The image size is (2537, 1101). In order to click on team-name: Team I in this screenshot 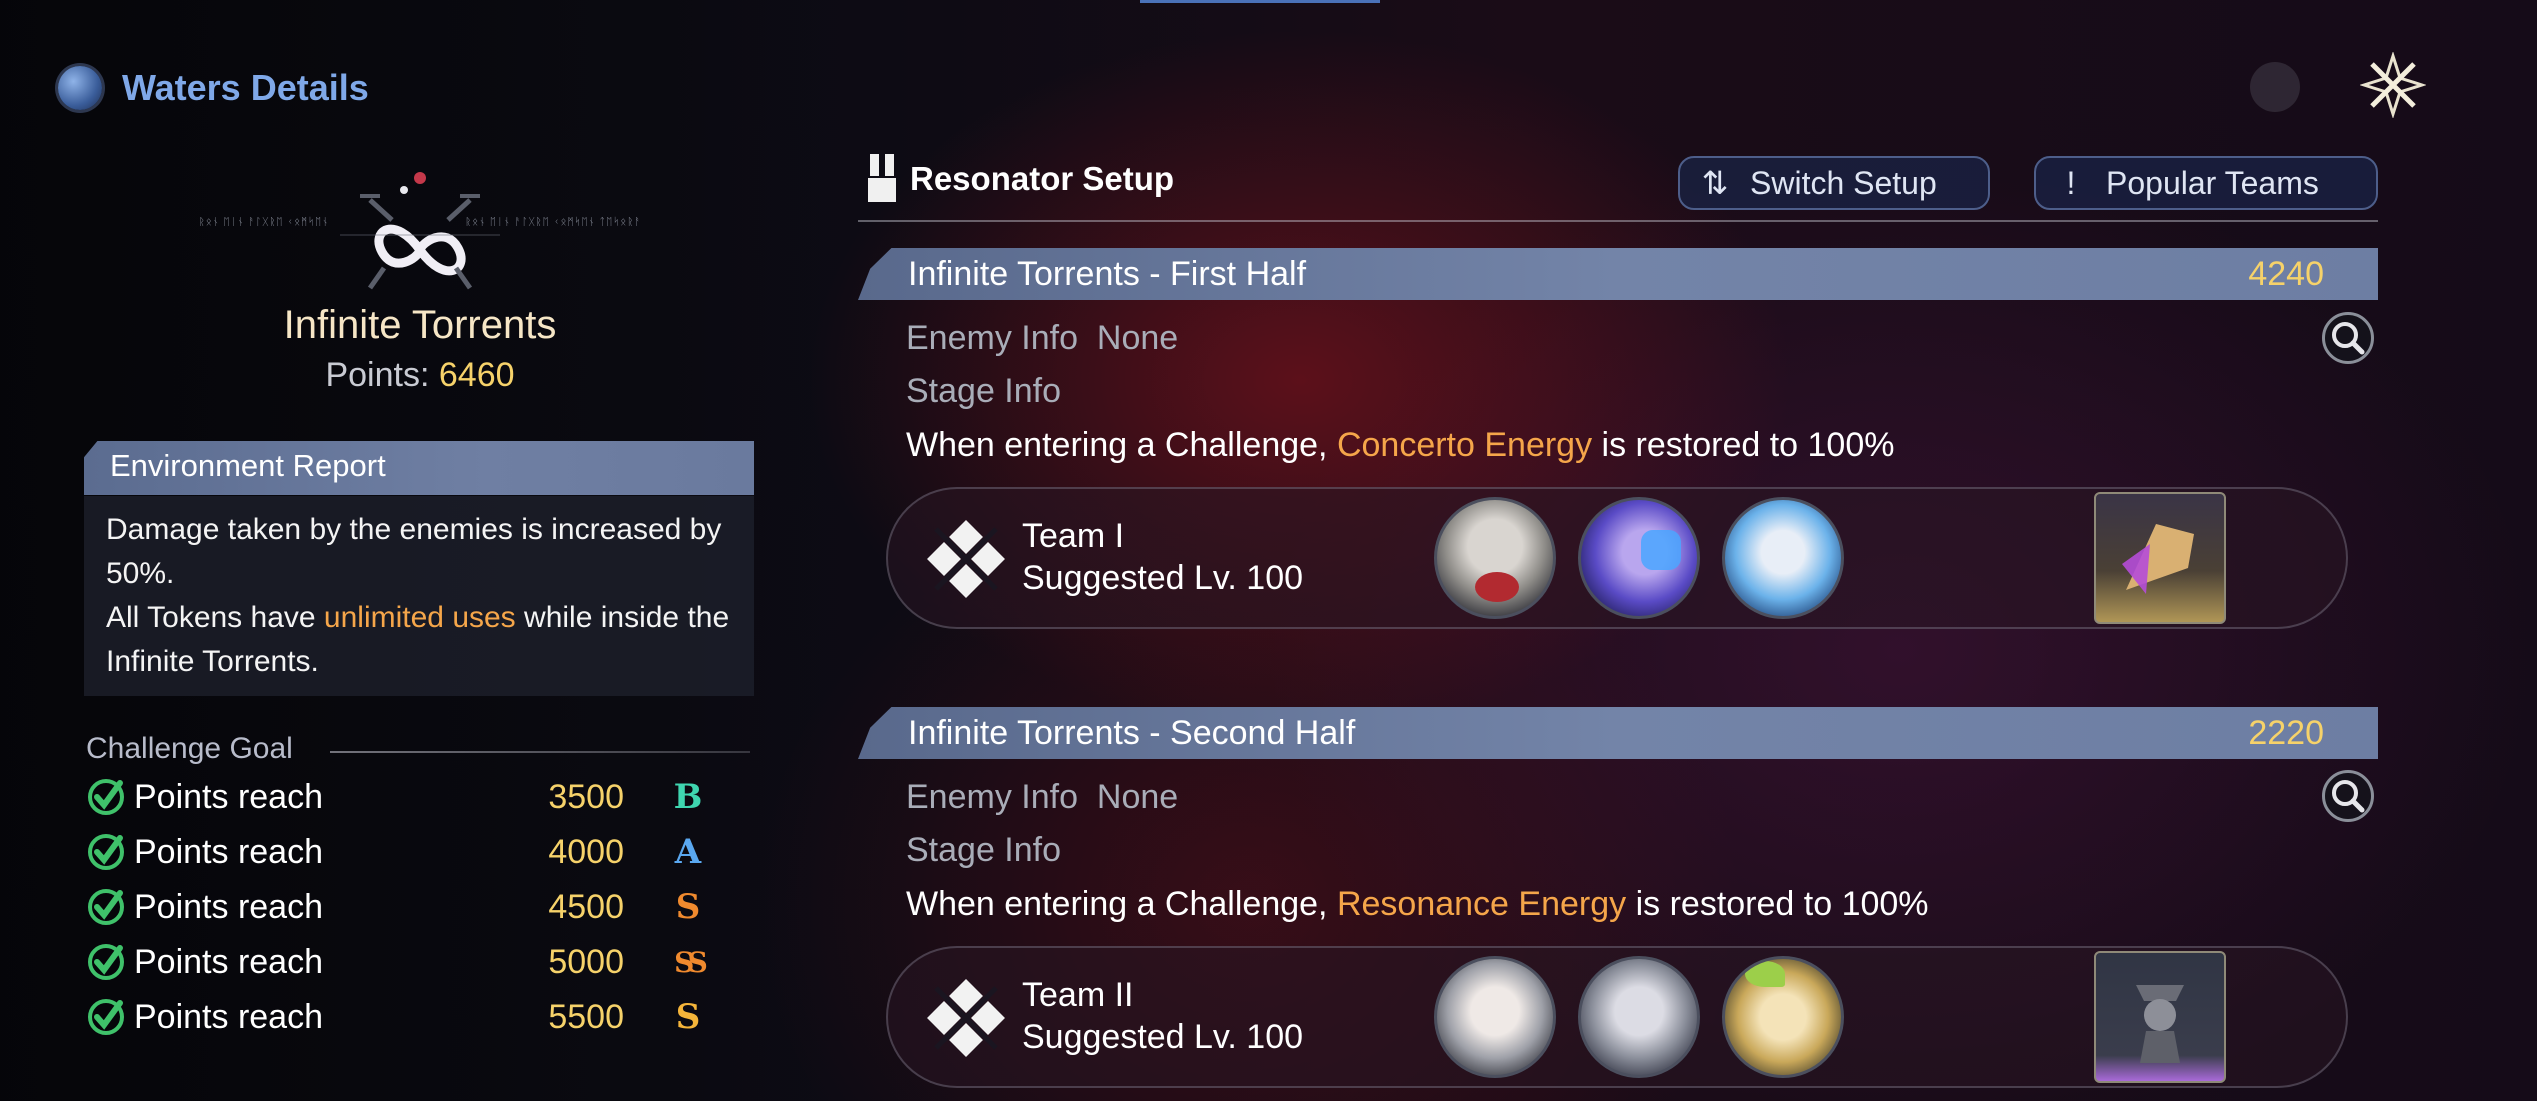, I will do `click(1073, 536)`.